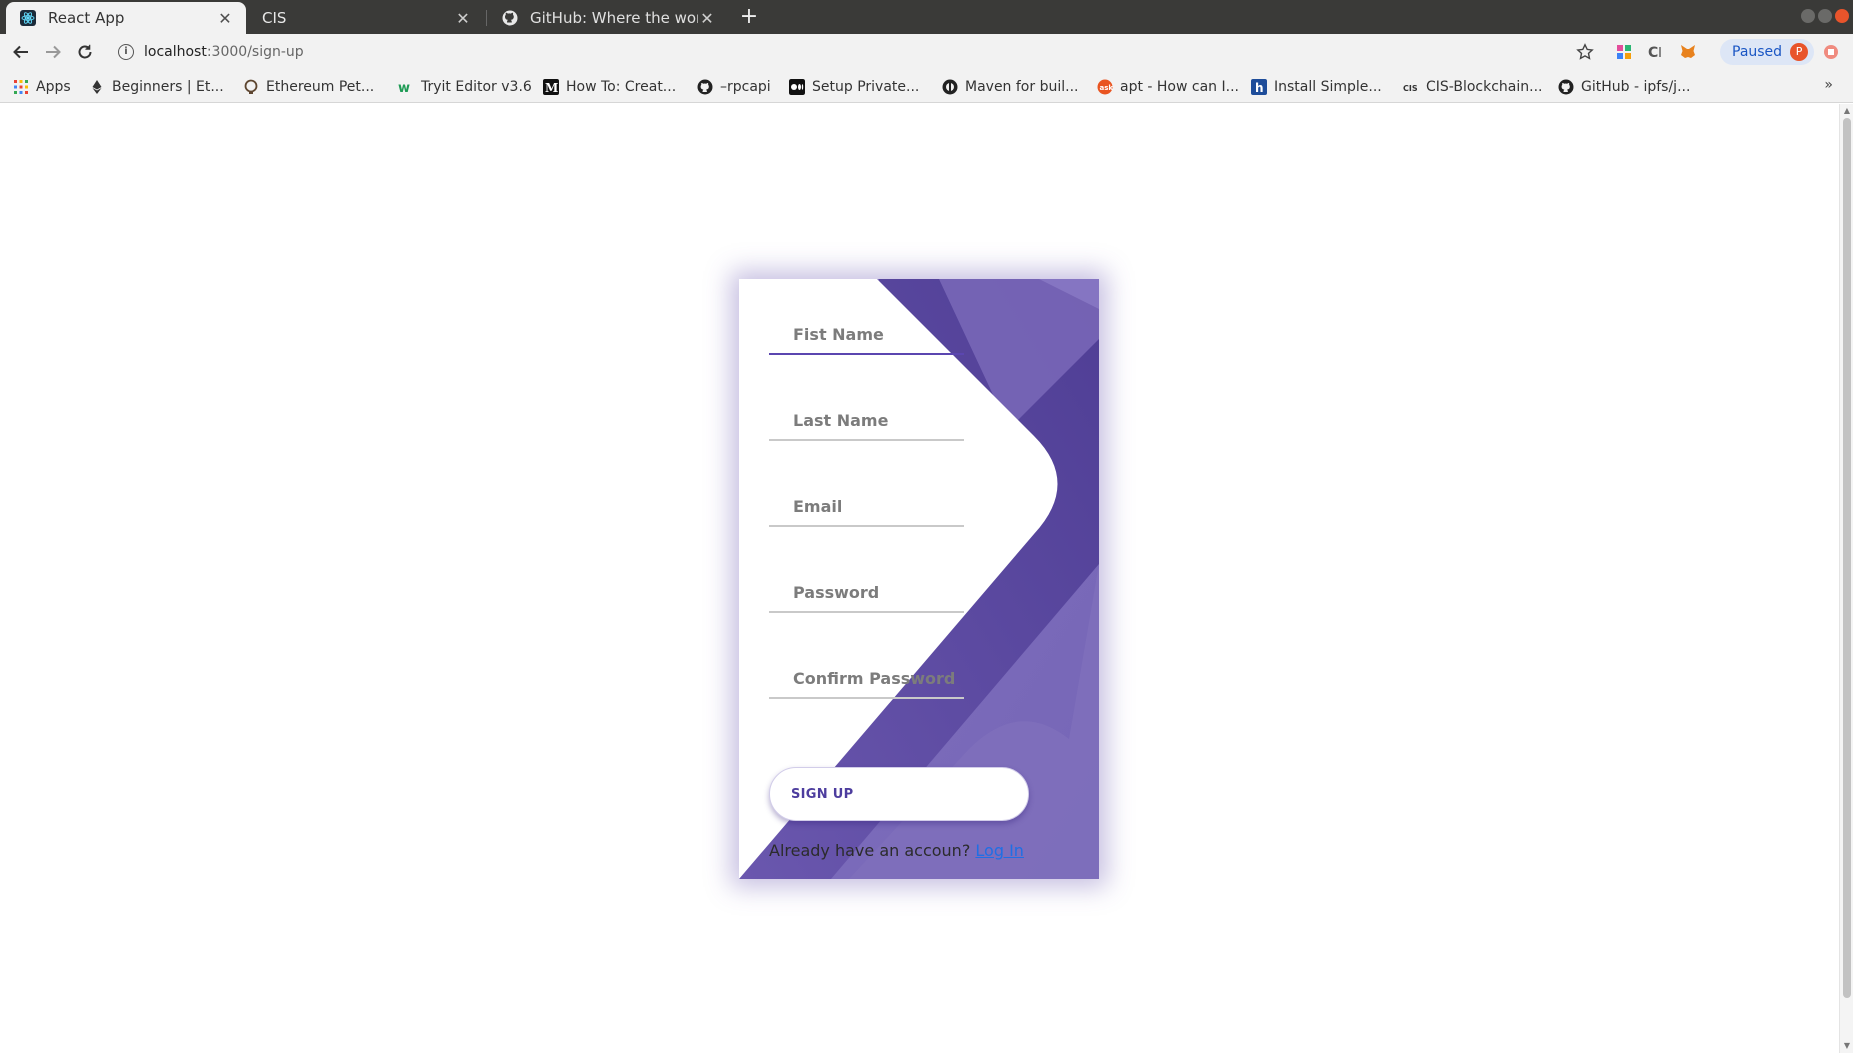 The height and width of the screenshot is (1053, 1853). Describe the element at coordinates (745, 87) in the screenshot. I see `bookmark-label: –rpcapi` at that location.